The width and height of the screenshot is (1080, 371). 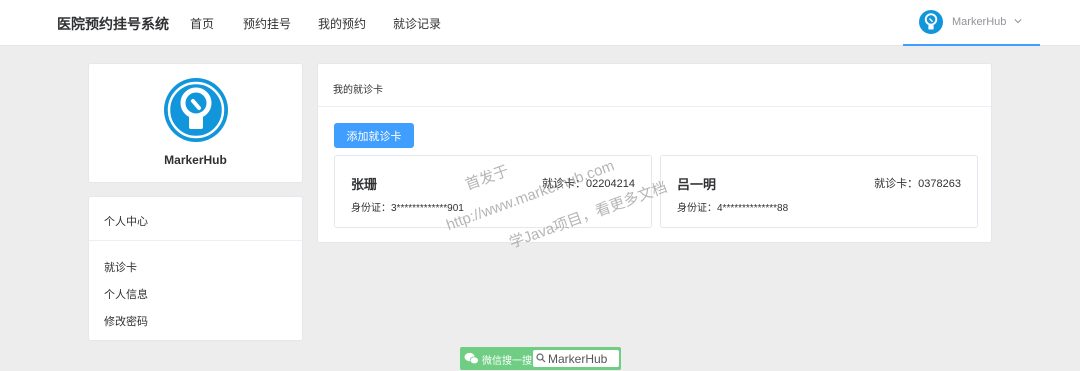 What do you see at coordinates (196, 110) in the screenshot?
I see `avatar` at bounding box center [196, 110].